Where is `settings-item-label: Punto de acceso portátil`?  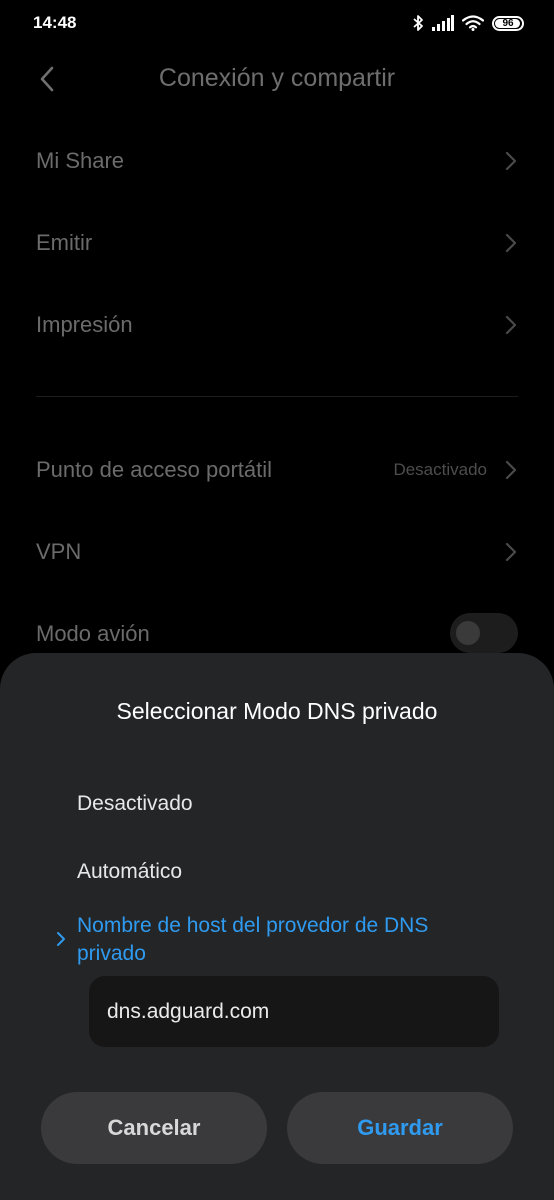 settings-item-label: Punto de acceso portátil is located at coordinates (154, 469).